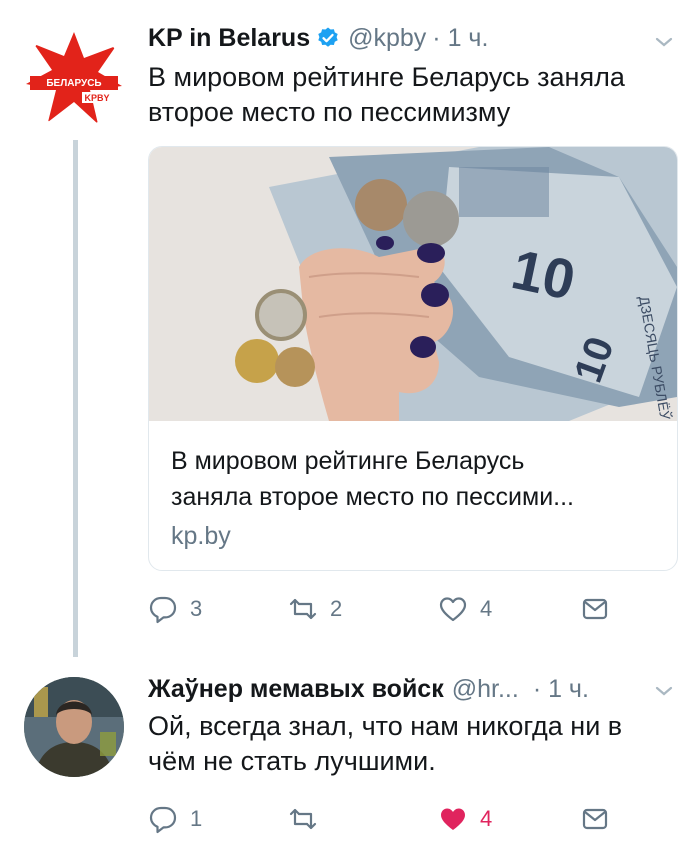  Describe the element at coordinates (387, 38) in the screenshot. I see `author-handle: @kpby` at that location.